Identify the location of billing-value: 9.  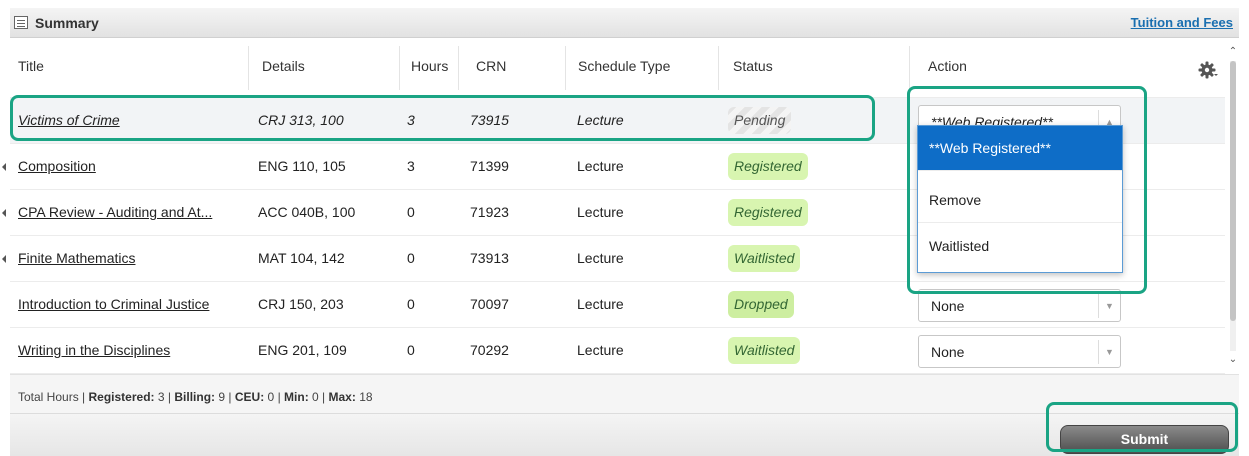
(222, 397).